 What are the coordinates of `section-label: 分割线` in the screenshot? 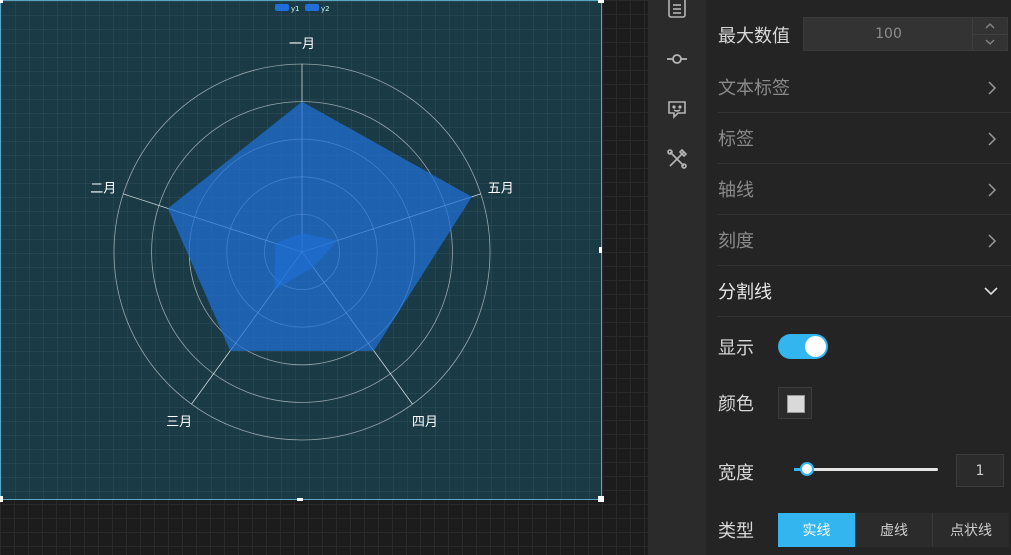 It's located at (745, 292).